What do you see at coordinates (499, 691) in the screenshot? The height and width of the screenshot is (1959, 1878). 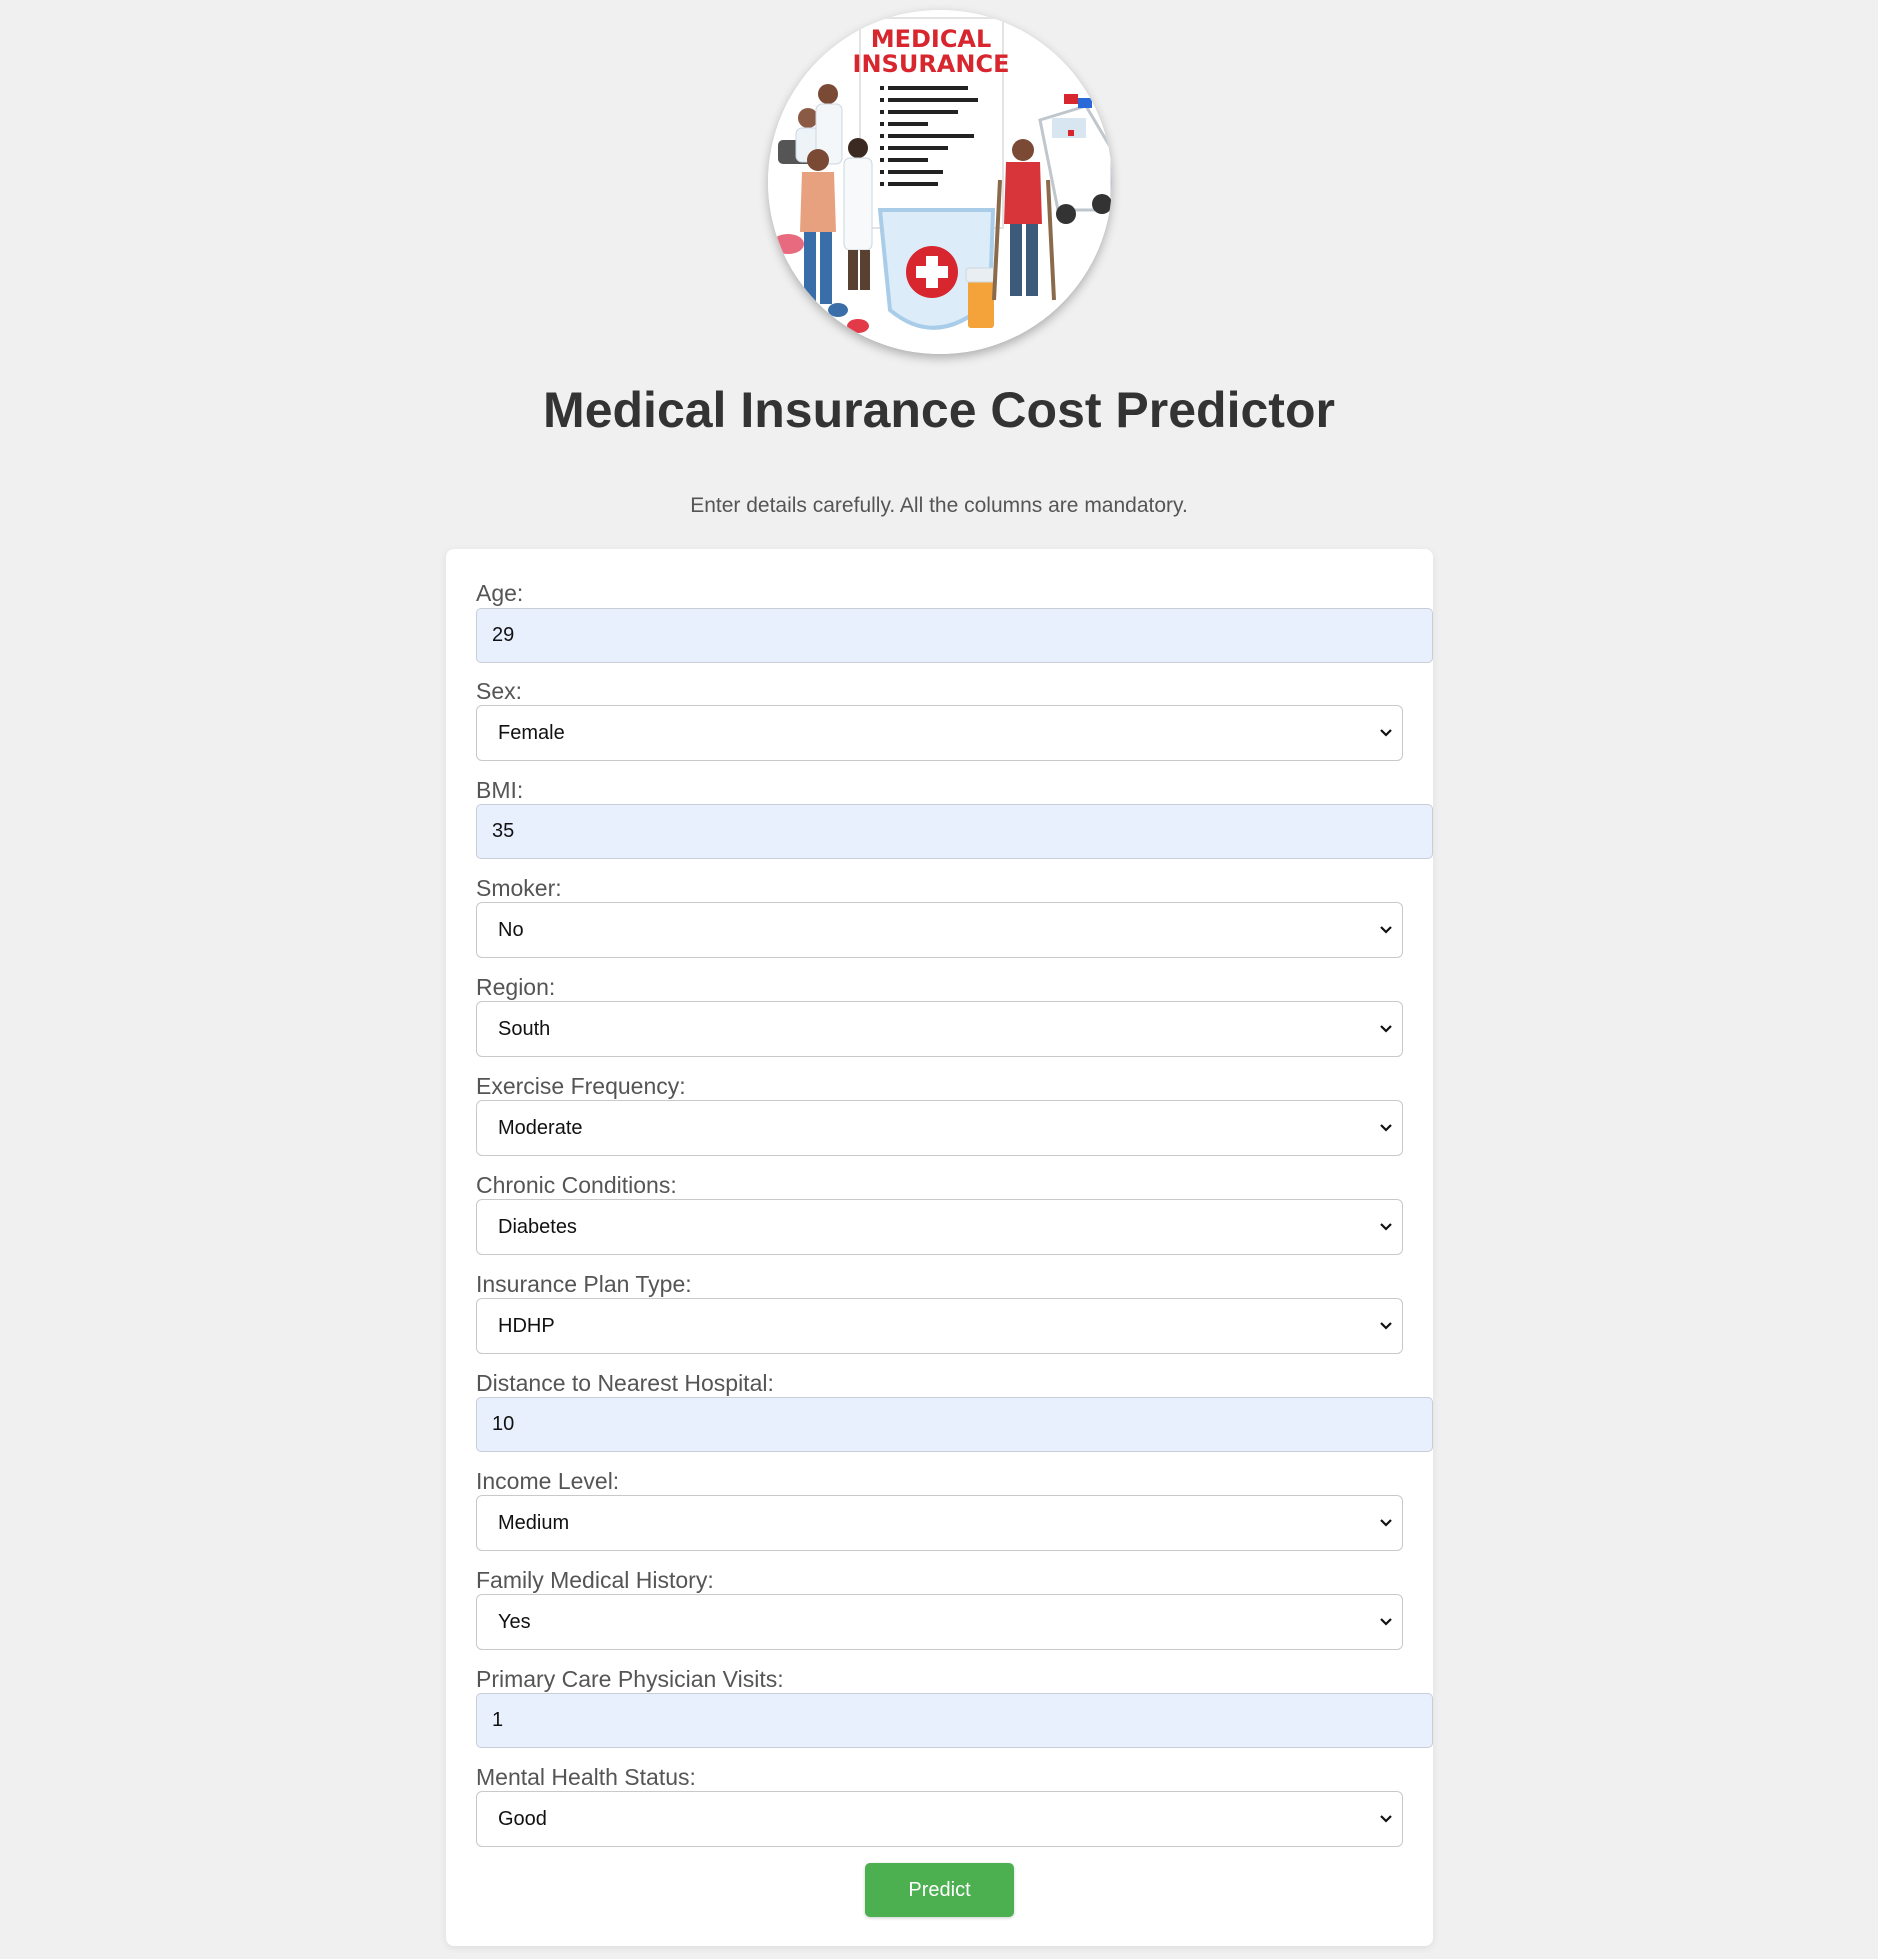 I see `sex-label: Sex:` at bounding box center [499, 691].